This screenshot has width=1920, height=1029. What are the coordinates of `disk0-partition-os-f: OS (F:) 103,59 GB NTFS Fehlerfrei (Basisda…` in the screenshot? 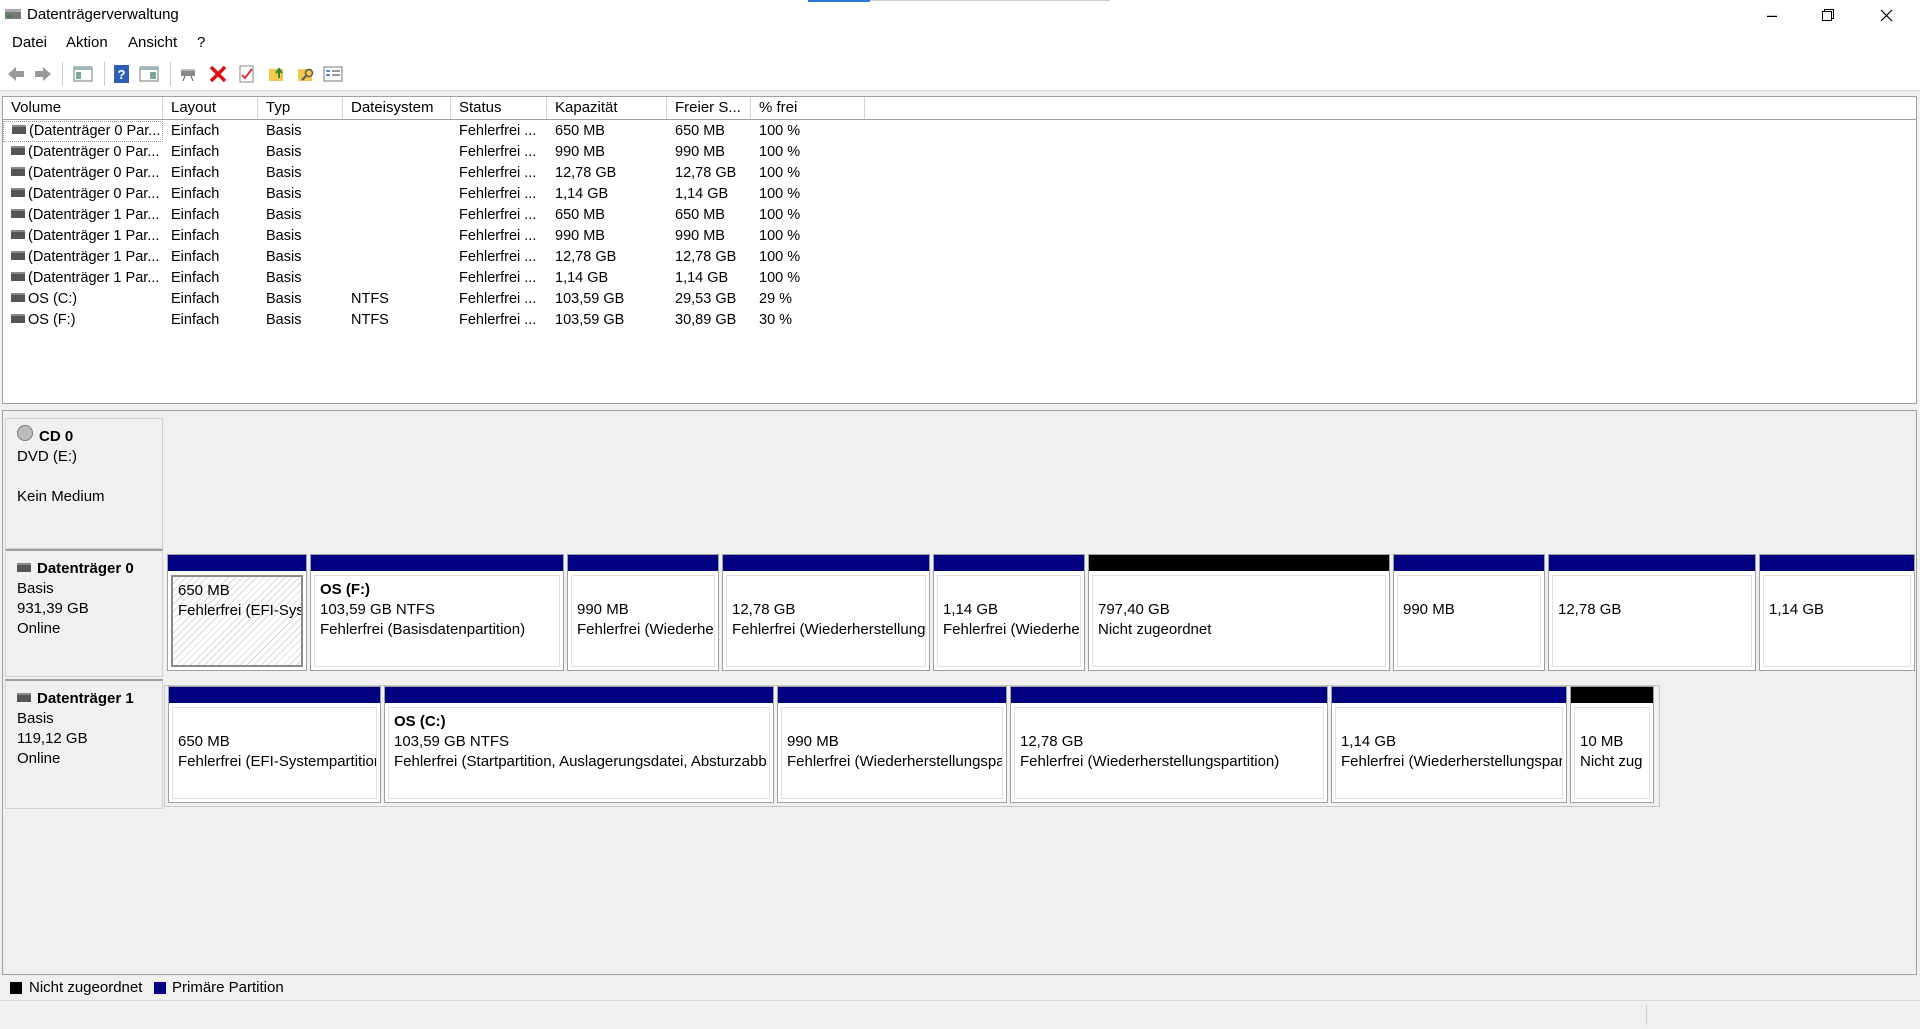 It's located at (437, 612).